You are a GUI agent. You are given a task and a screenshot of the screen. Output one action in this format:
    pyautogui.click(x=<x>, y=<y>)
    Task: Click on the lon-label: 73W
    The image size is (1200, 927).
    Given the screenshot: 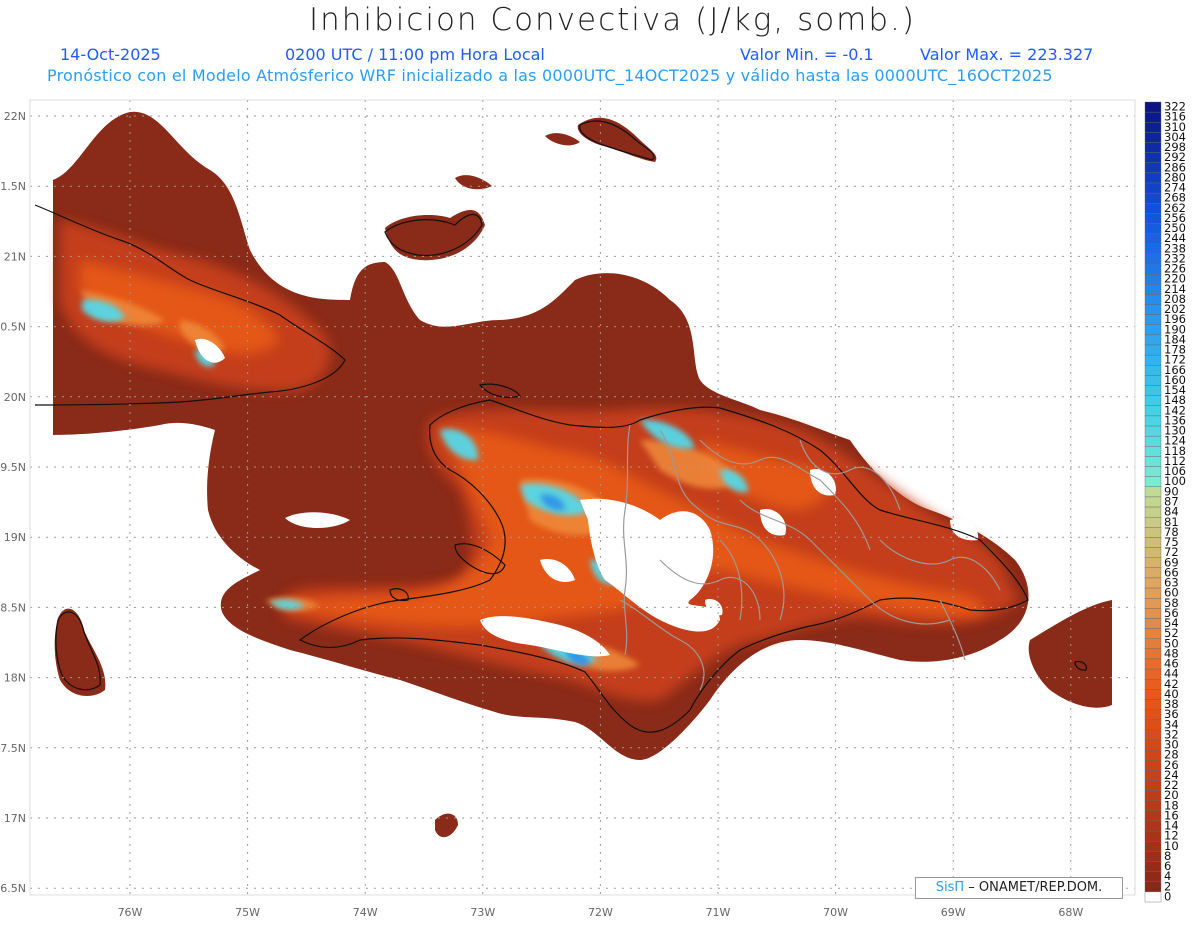 What is the action you would take?
    pyautogui.click(x=482, y=912)
    